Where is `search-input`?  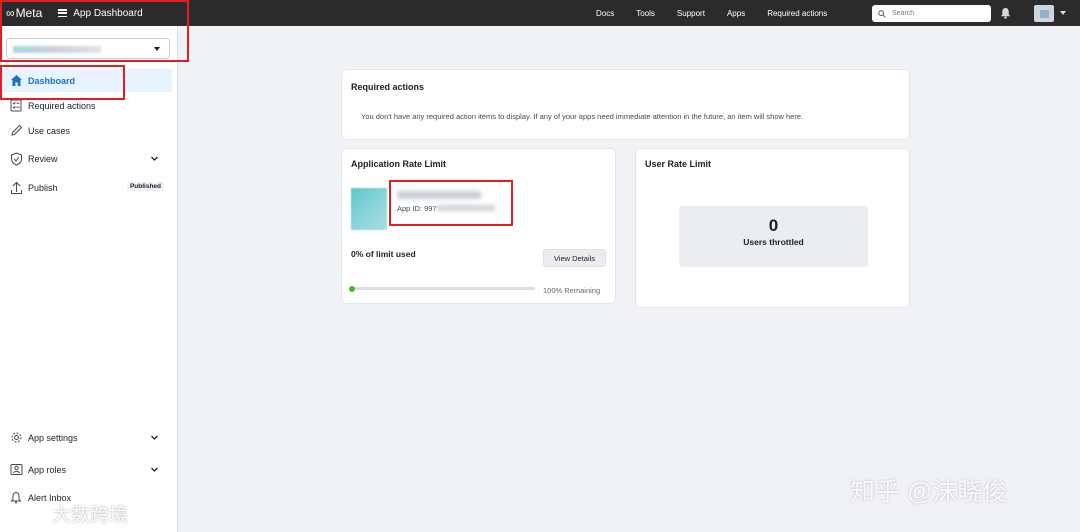 search-input is located at coordinates (939, 13).